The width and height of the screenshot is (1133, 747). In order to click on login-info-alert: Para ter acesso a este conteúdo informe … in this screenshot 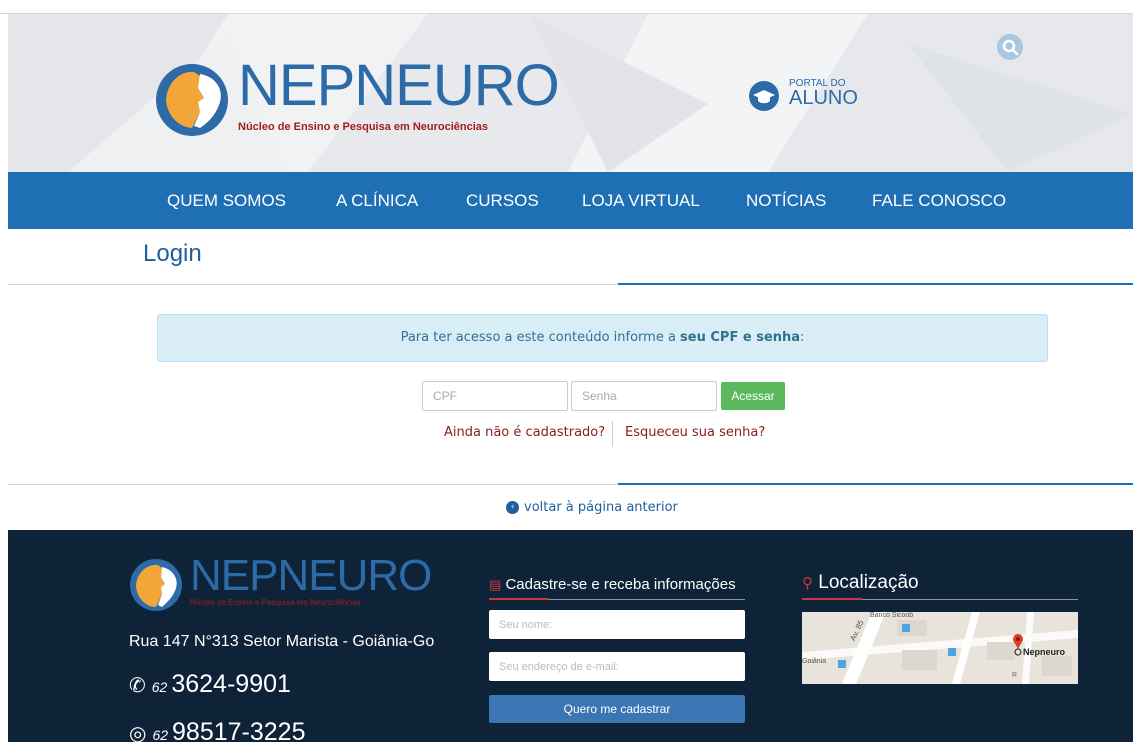, I will do `click(602, 338)`.